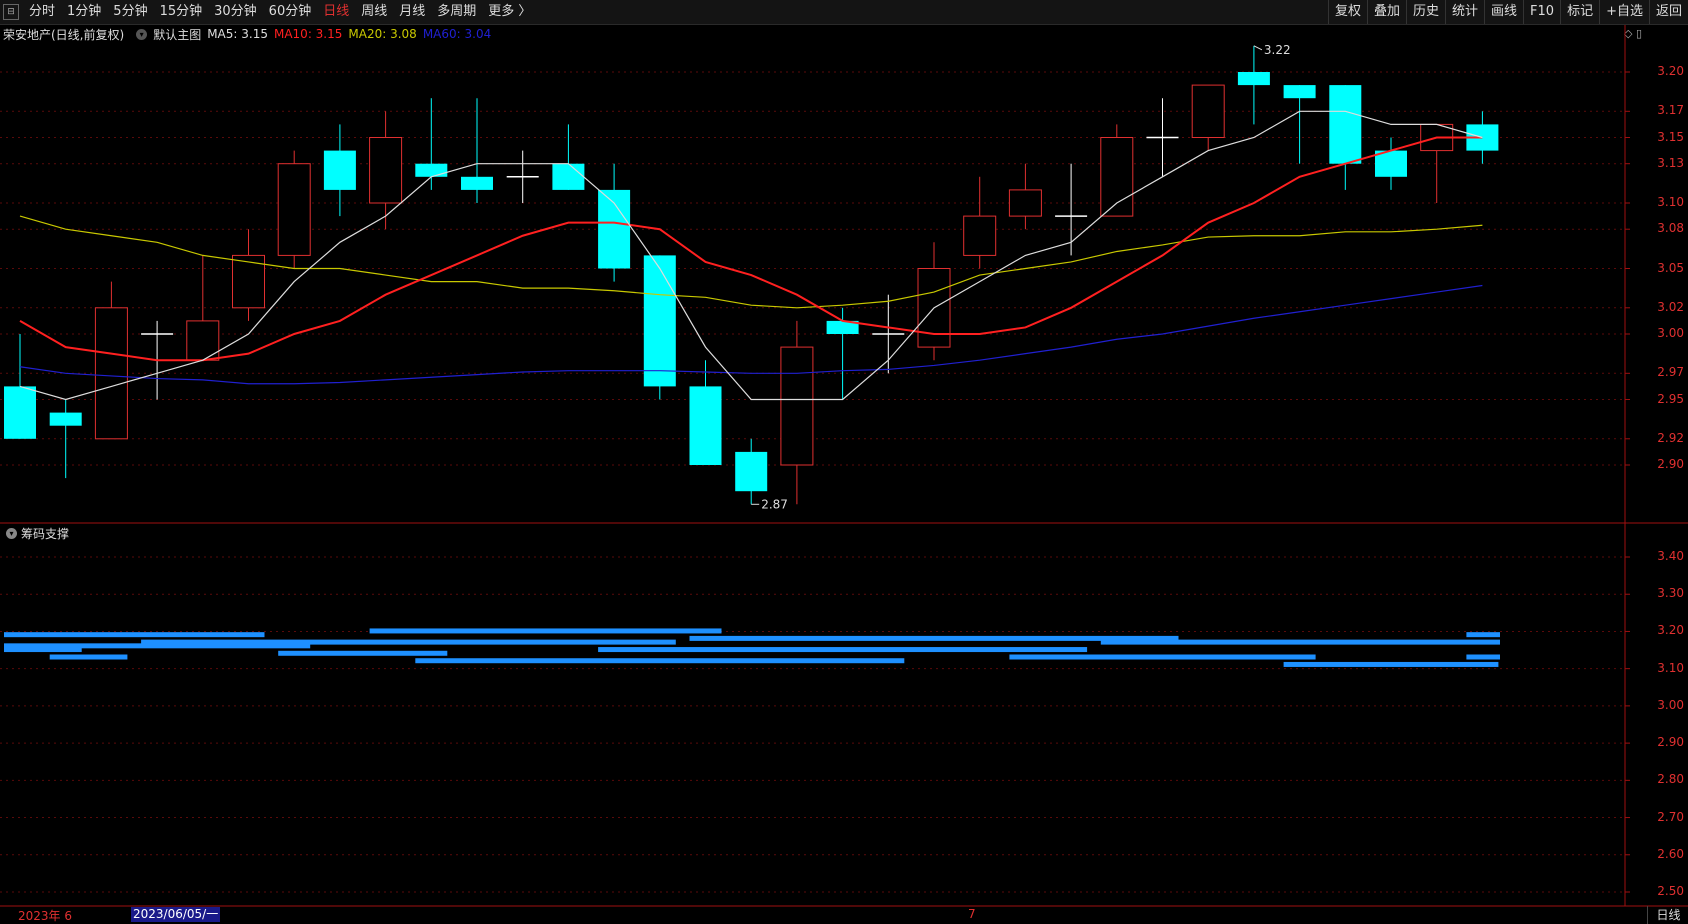  What do you see at coordinates (1670, 816) in the screenshot?
I see `sub-axis-tick-label: 2.70` at bounding box center [1670, 816].